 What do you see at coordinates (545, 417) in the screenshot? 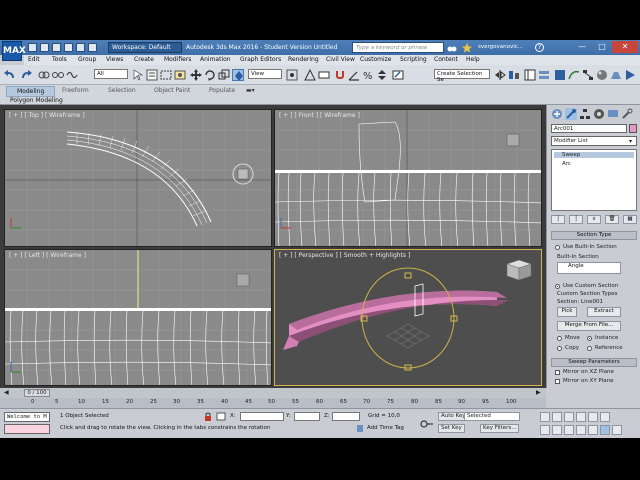
I see `go-to-start-icon` at bounding box center [545, 417].